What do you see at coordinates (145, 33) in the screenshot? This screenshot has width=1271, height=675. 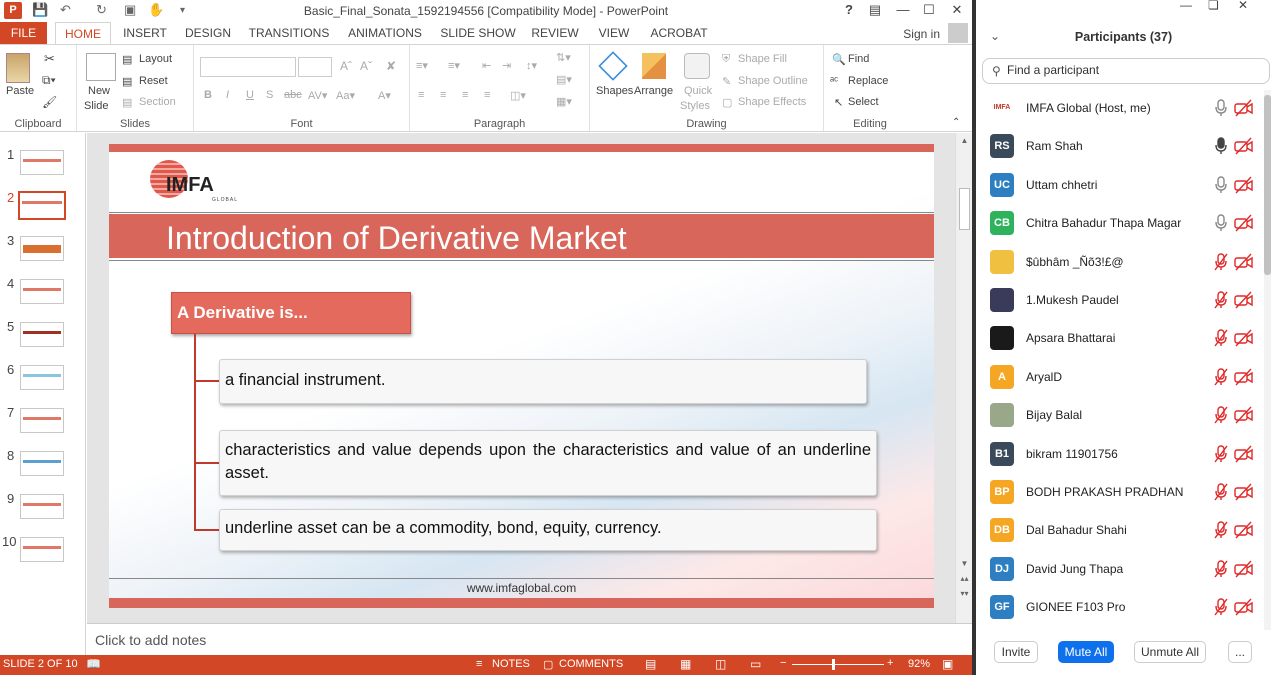 I see `tab-insert: INSERT` at bounding box center [145, 33].